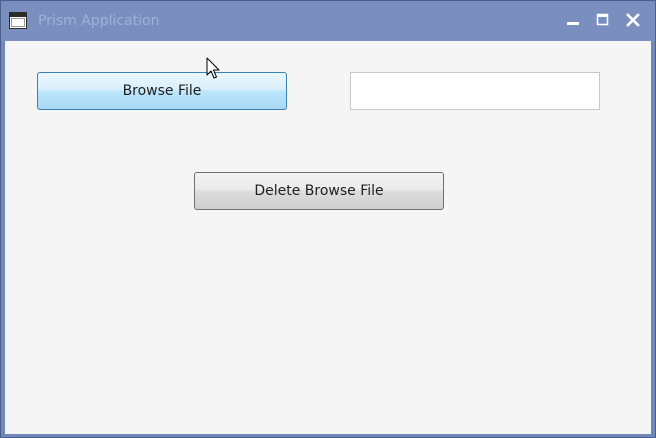 This screenshot has height=438, width=656. I want to click on window-title: Prism Application, so click(99, 21).